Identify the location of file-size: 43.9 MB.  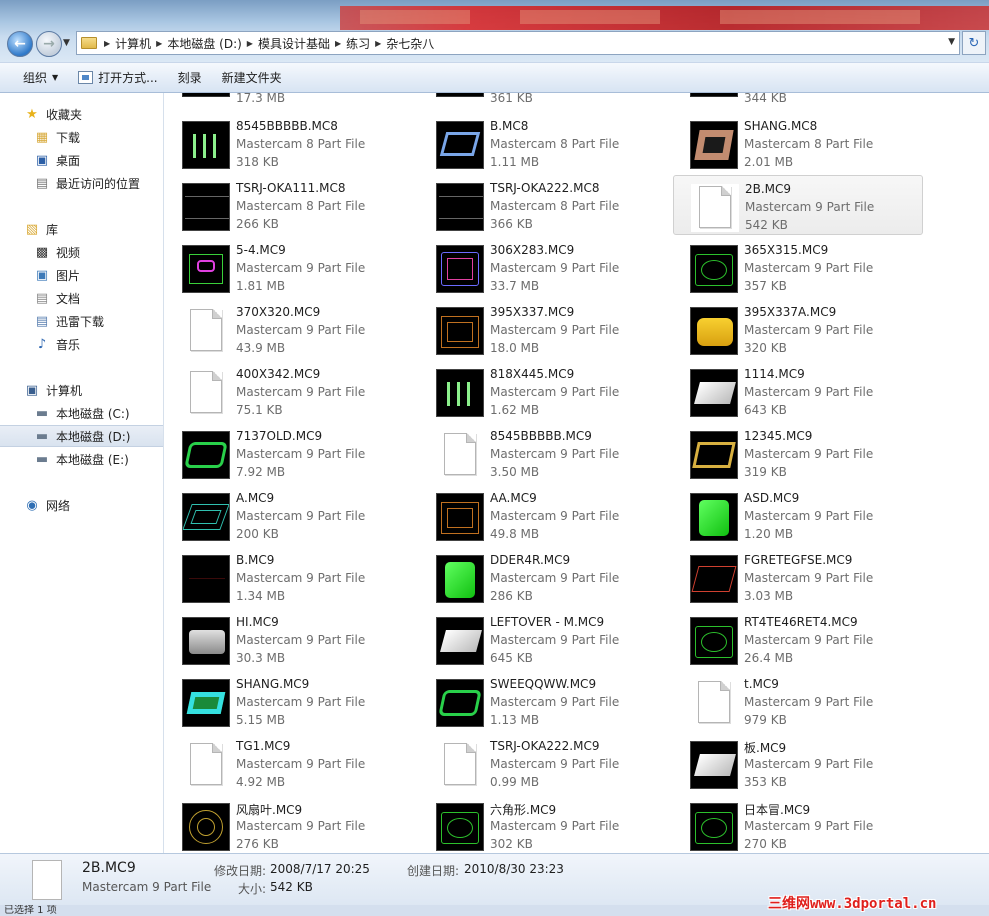
(261, 348).